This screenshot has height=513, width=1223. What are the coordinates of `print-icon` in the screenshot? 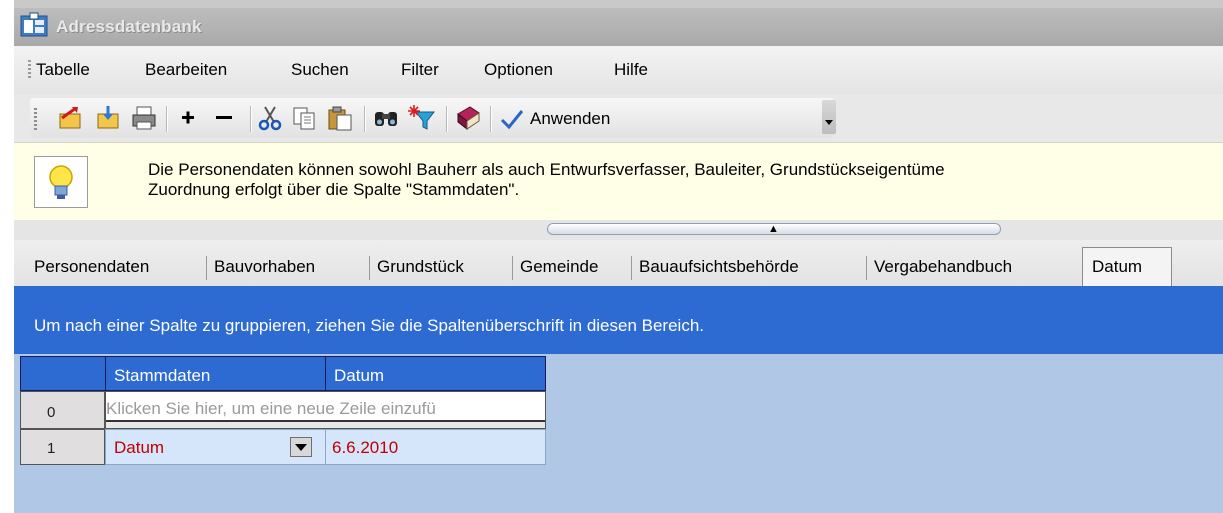 It's located at (144, 118).